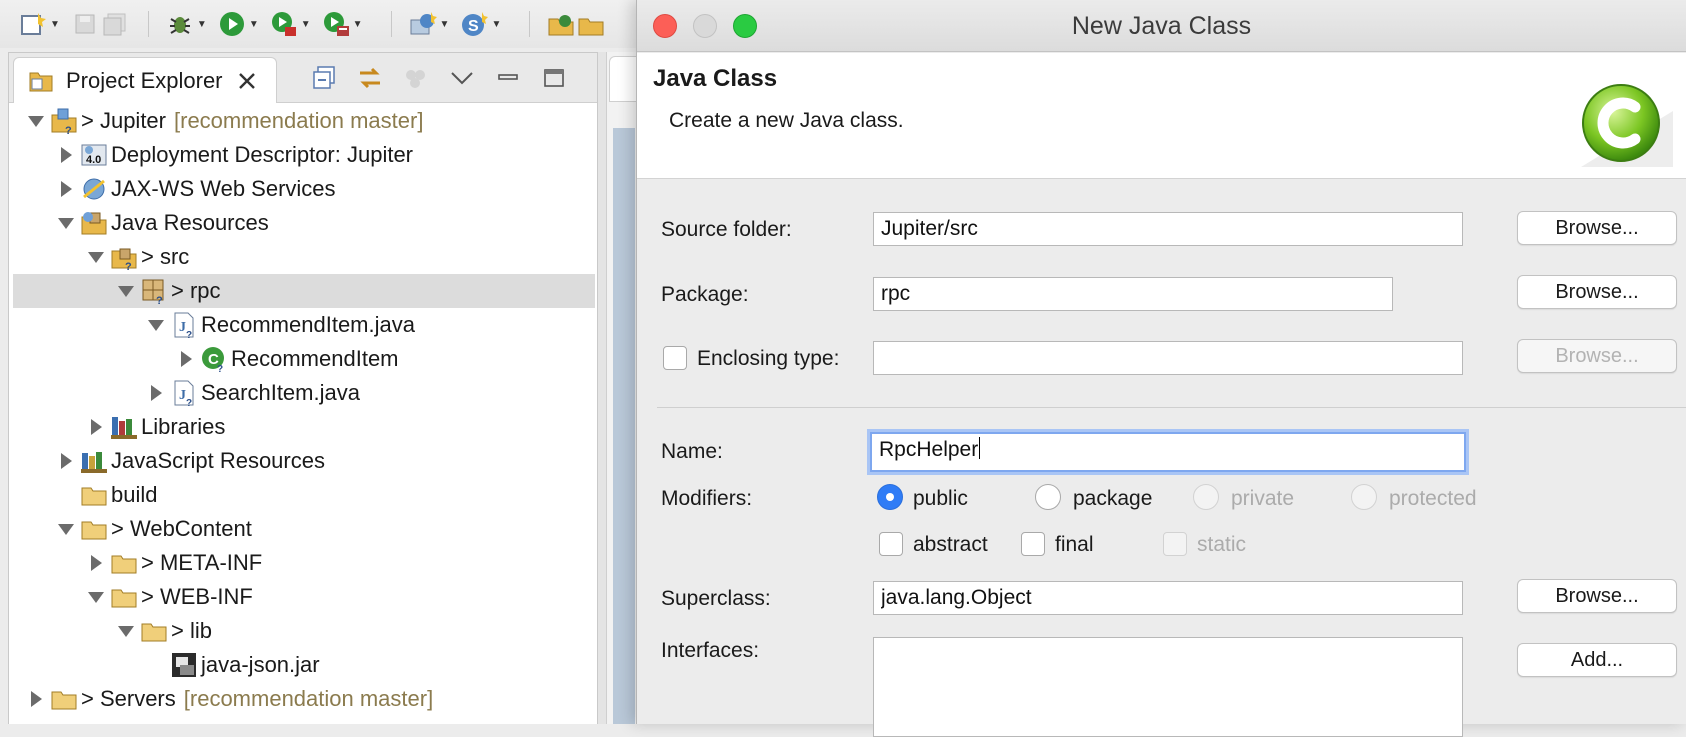  What do you see at coordinates (165, 257) in the screenshot?
I see `tree-item-label: > src` at bounding box center [165, 257].